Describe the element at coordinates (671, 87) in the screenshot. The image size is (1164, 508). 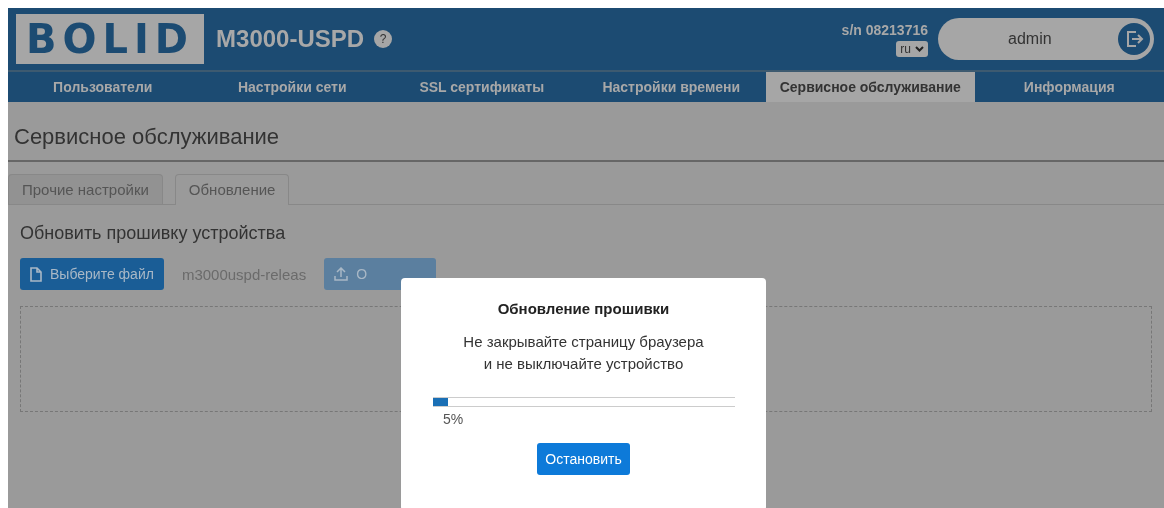
I see `nav-tab: Настройки времени` at that location.